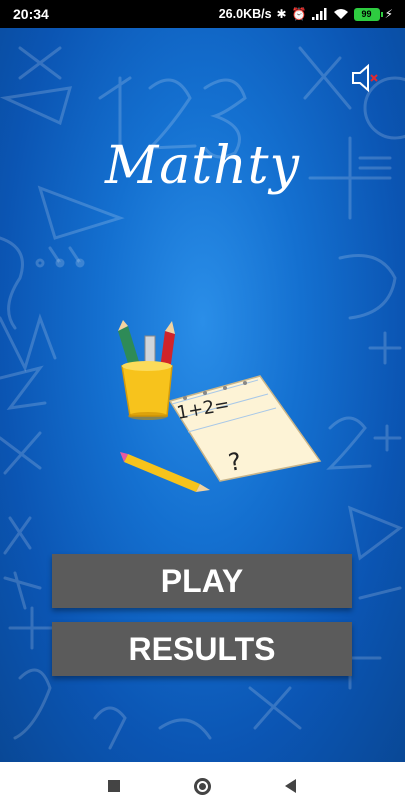  I want to click on status-icons: 26.0KB/s ✱ ⏰ 99 ⚡, so click(306, 14).